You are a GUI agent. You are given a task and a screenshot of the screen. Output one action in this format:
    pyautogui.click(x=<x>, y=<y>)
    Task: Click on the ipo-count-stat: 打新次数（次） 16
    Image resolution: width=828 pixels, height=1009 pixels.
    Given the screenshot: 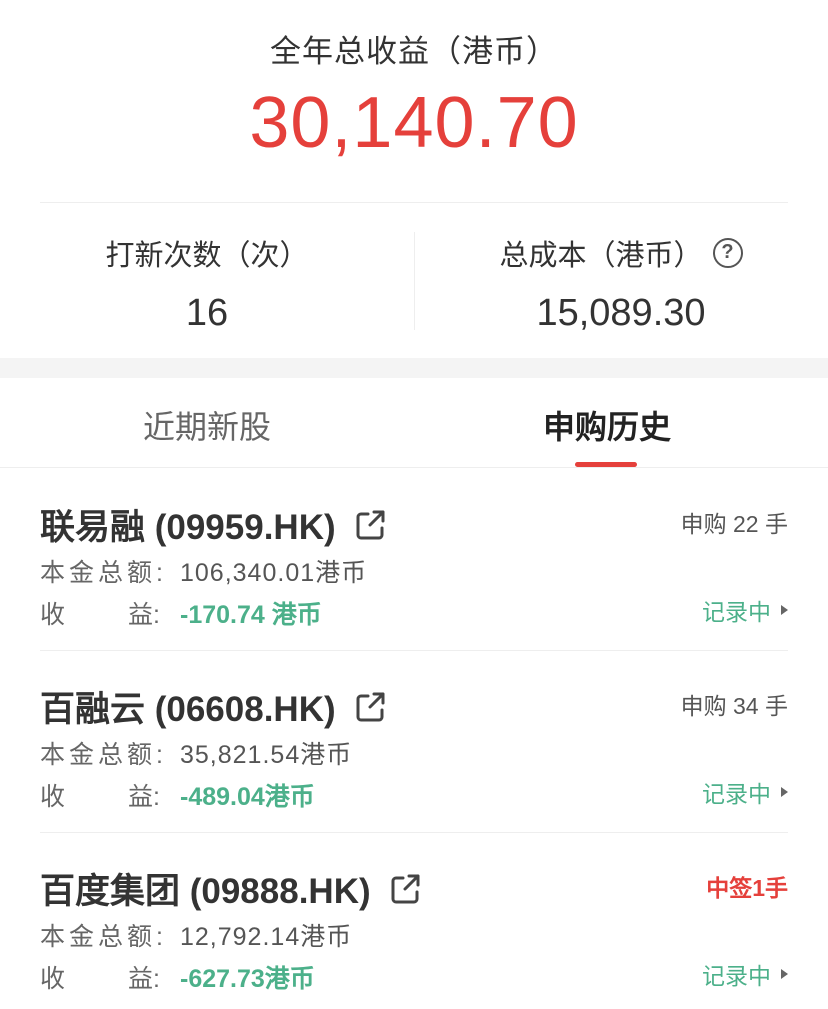 What is the action you would take?
    pyautogui.click(x=207, y=283)
    